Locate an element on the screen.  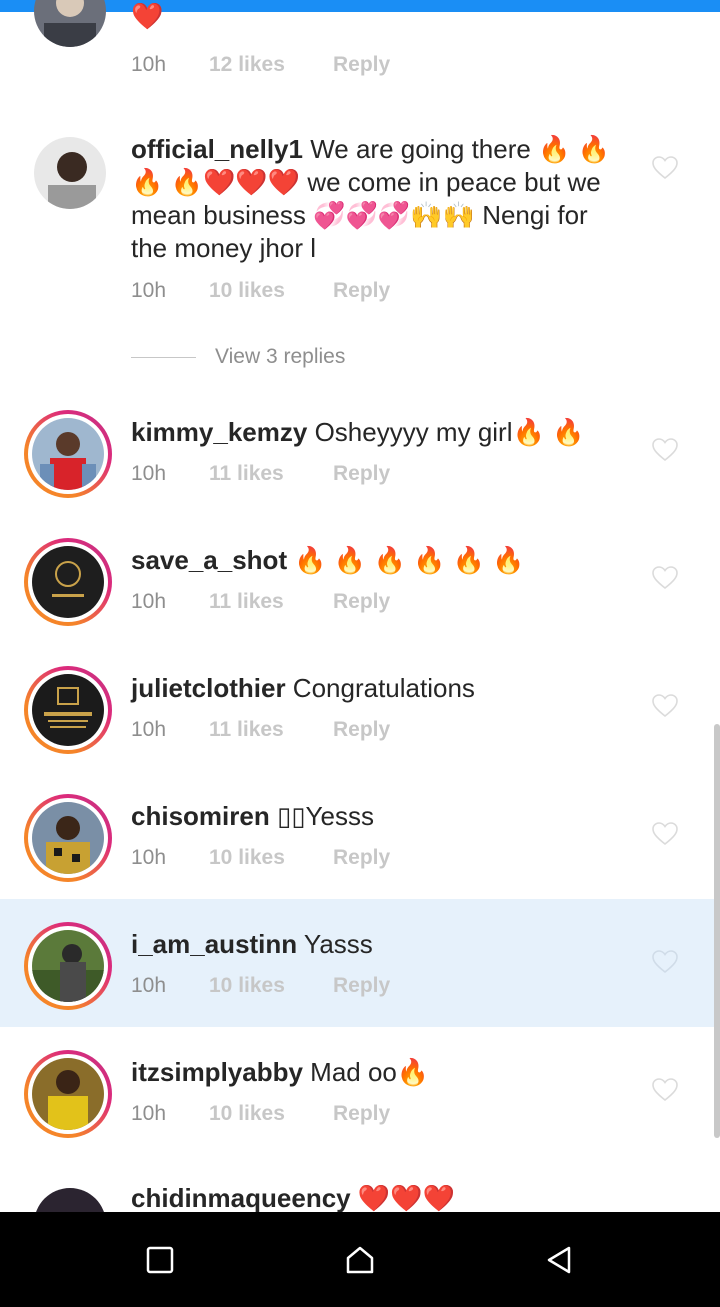
comment-username: chidinmaqueency is located at coordinates (241, 1197).